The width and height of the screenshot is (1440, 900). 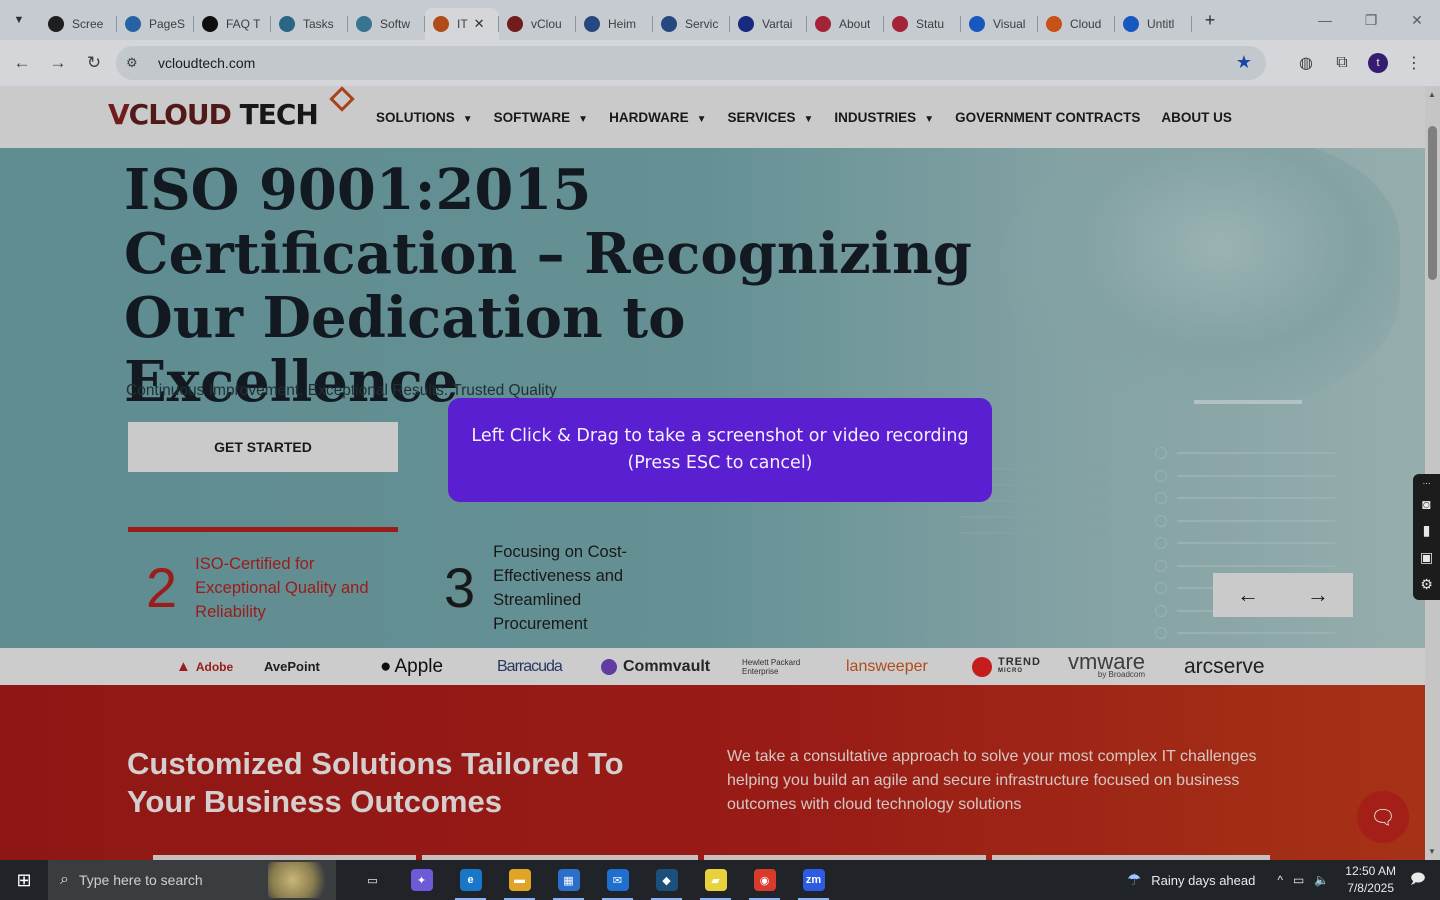 What do you see at coordinates (167, 24) in the screenshot?
I see `tab-title: PageS` at bounding box center [167, 24].